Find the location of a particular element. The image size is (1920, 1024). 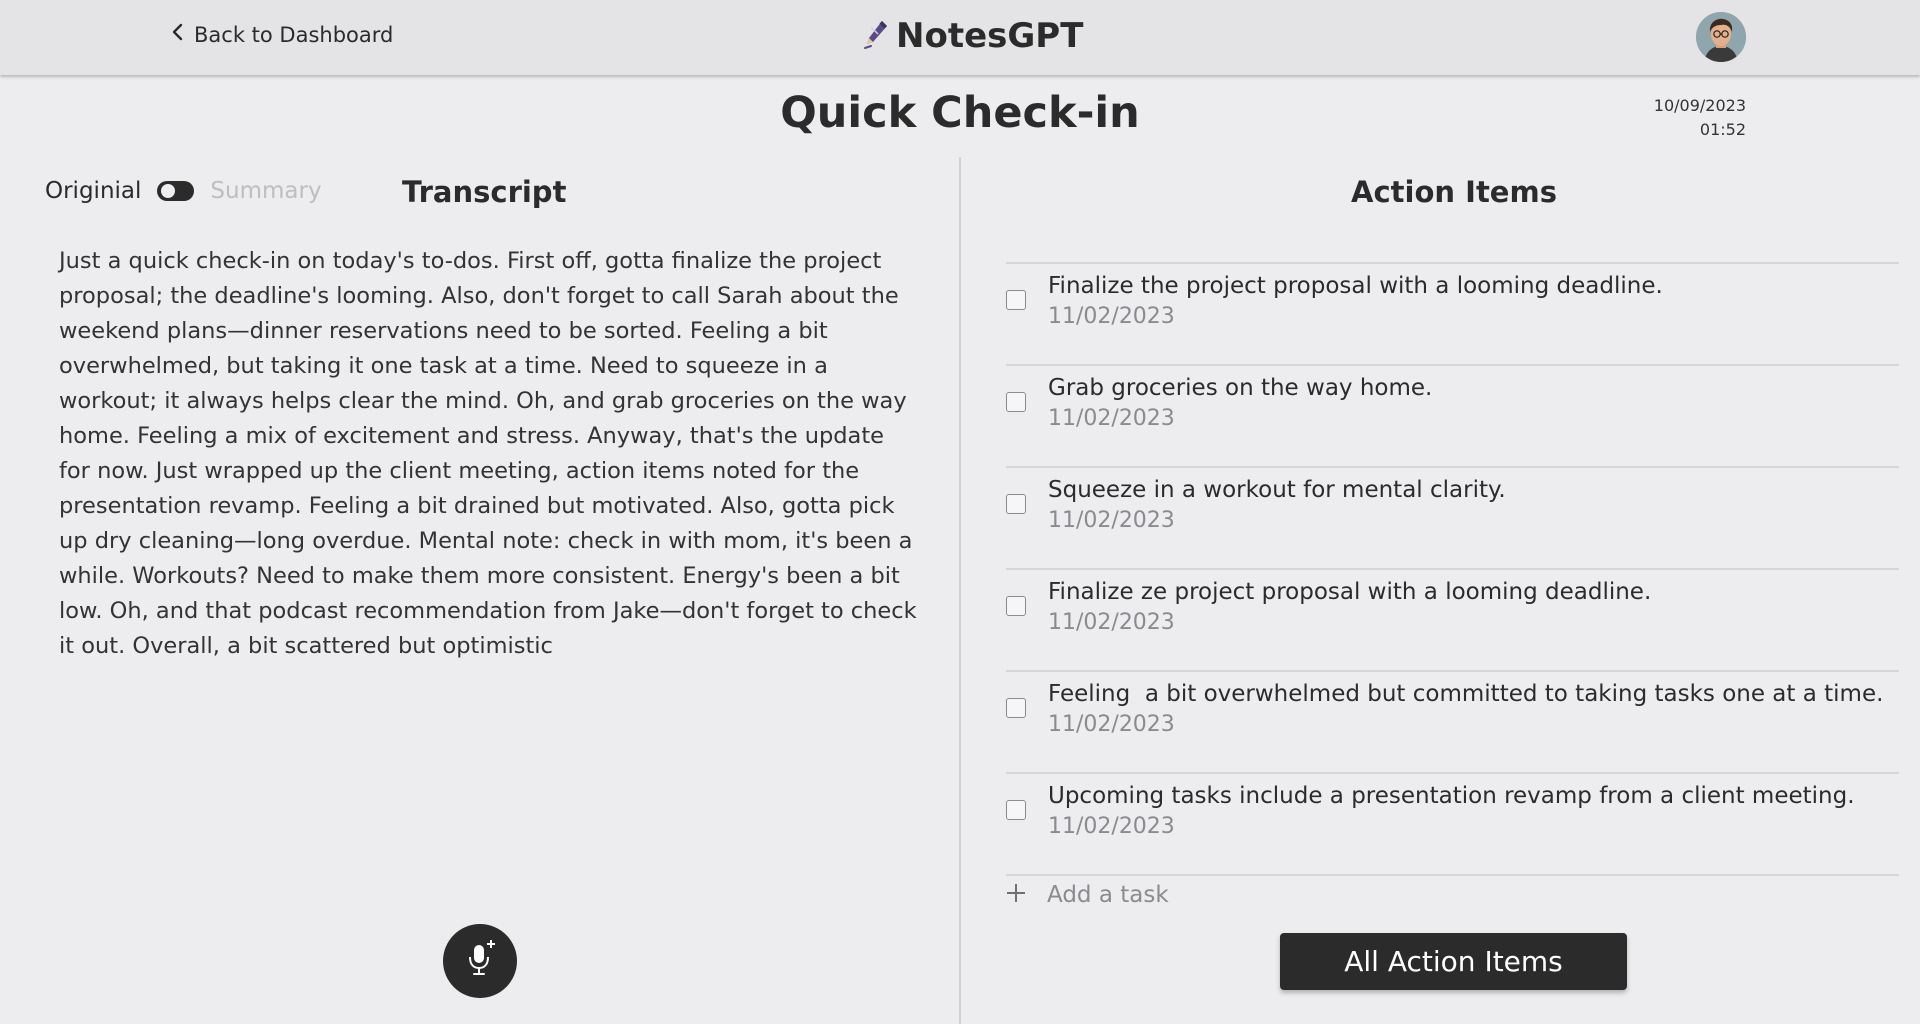

note-datetime: 10/09/2023 01:52 is located at coordinates (1700, 118).